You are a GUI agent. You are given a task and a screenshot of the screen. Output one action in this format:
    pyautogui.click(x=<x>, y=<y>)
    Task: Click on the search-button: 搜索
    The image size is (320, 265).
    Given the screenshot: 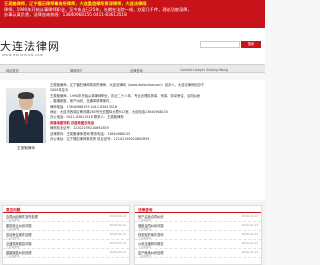 What is the action you would take?
    pyautogui.click(x=251, y=44)
    